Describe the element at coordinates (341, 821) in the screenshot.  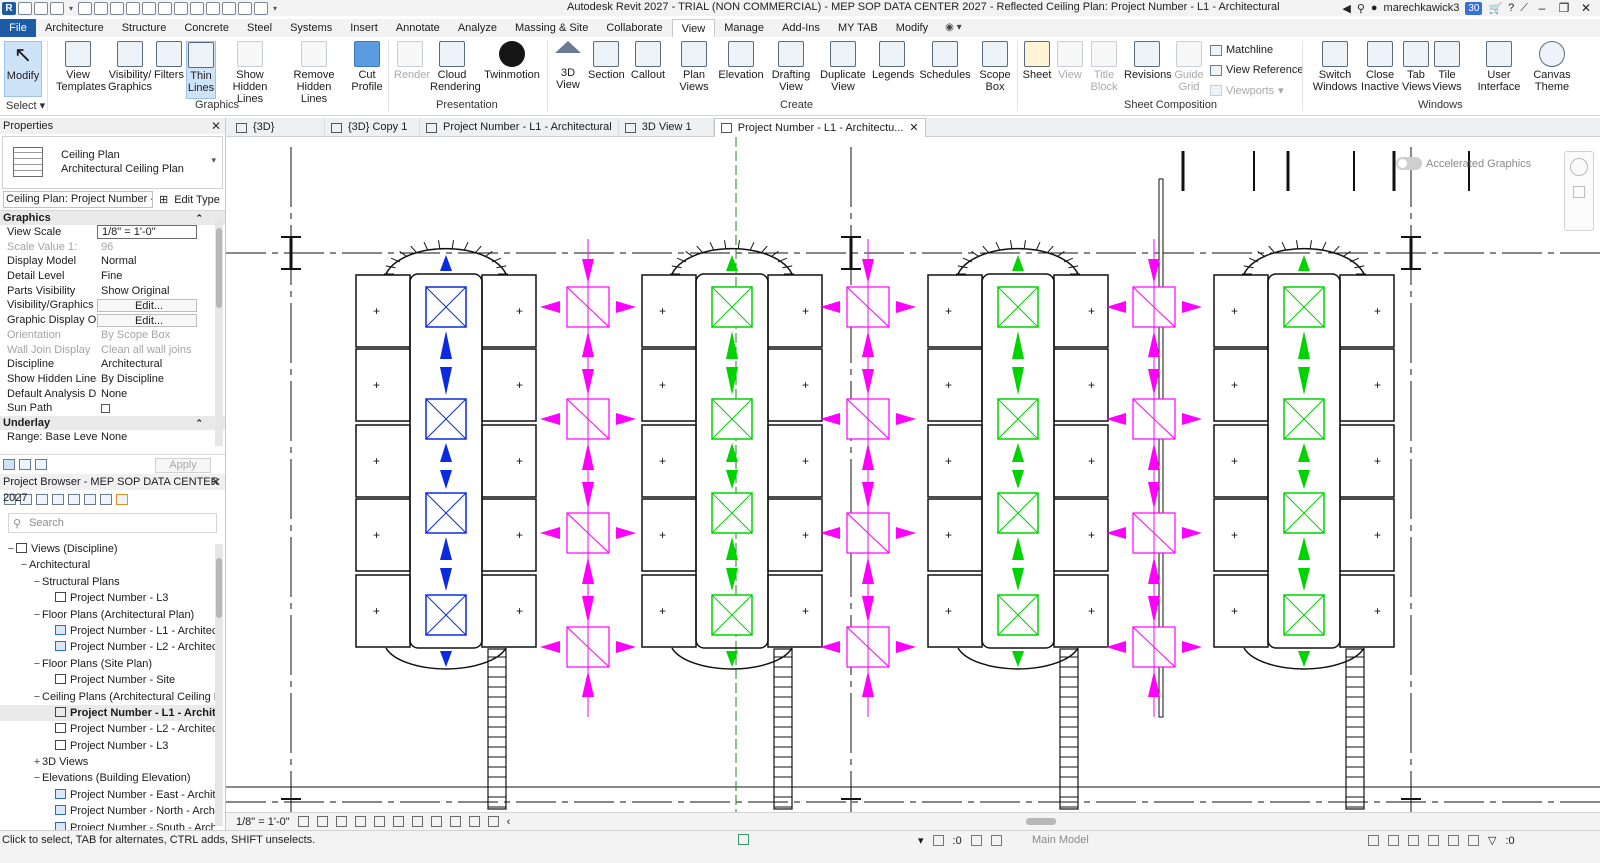
I see `sun-path-icon` at that location.